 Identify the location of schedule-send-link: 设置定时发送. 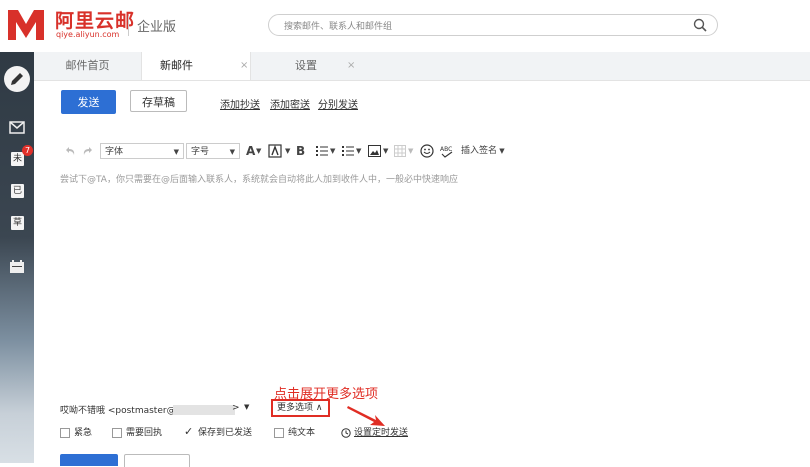
(381, 433).